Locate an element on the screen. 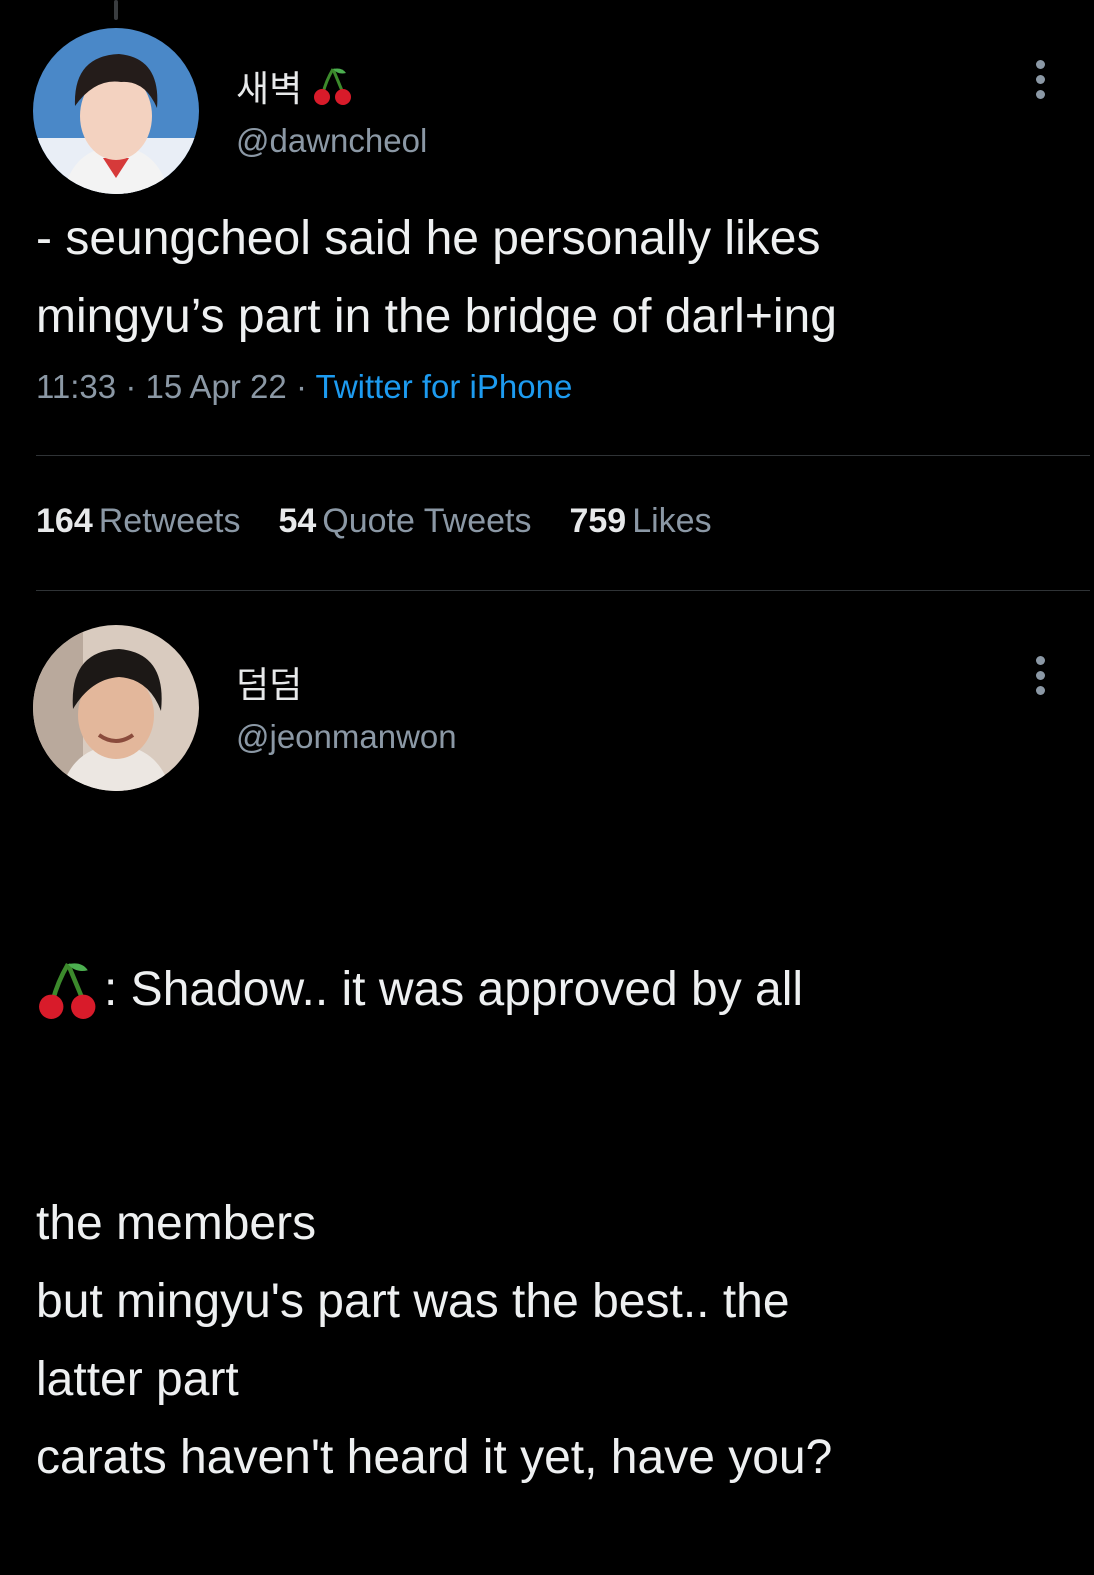 Image resolution: width=1094 pixels, height=1575 pixels. likes-stat: 759 Likes is located at coordinates (640, 521).